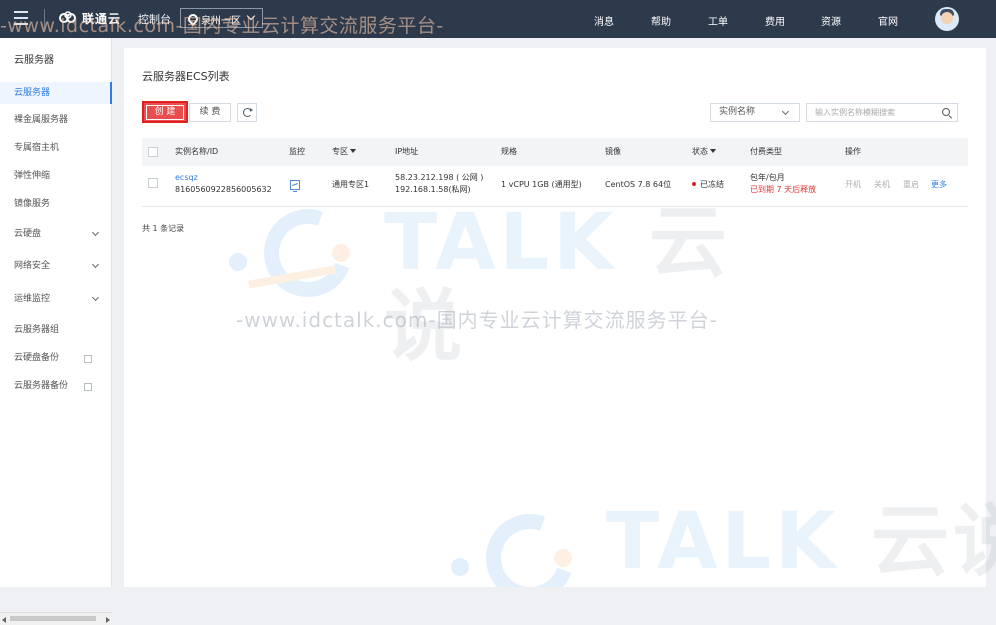 The height and width of the screenshot is (625, 996). What do you see at coordinates (56, 176) in the screenshot?
I see `sidebar-item-auto-scaling: 弹性伸缩` at bounding box center [56, 176].